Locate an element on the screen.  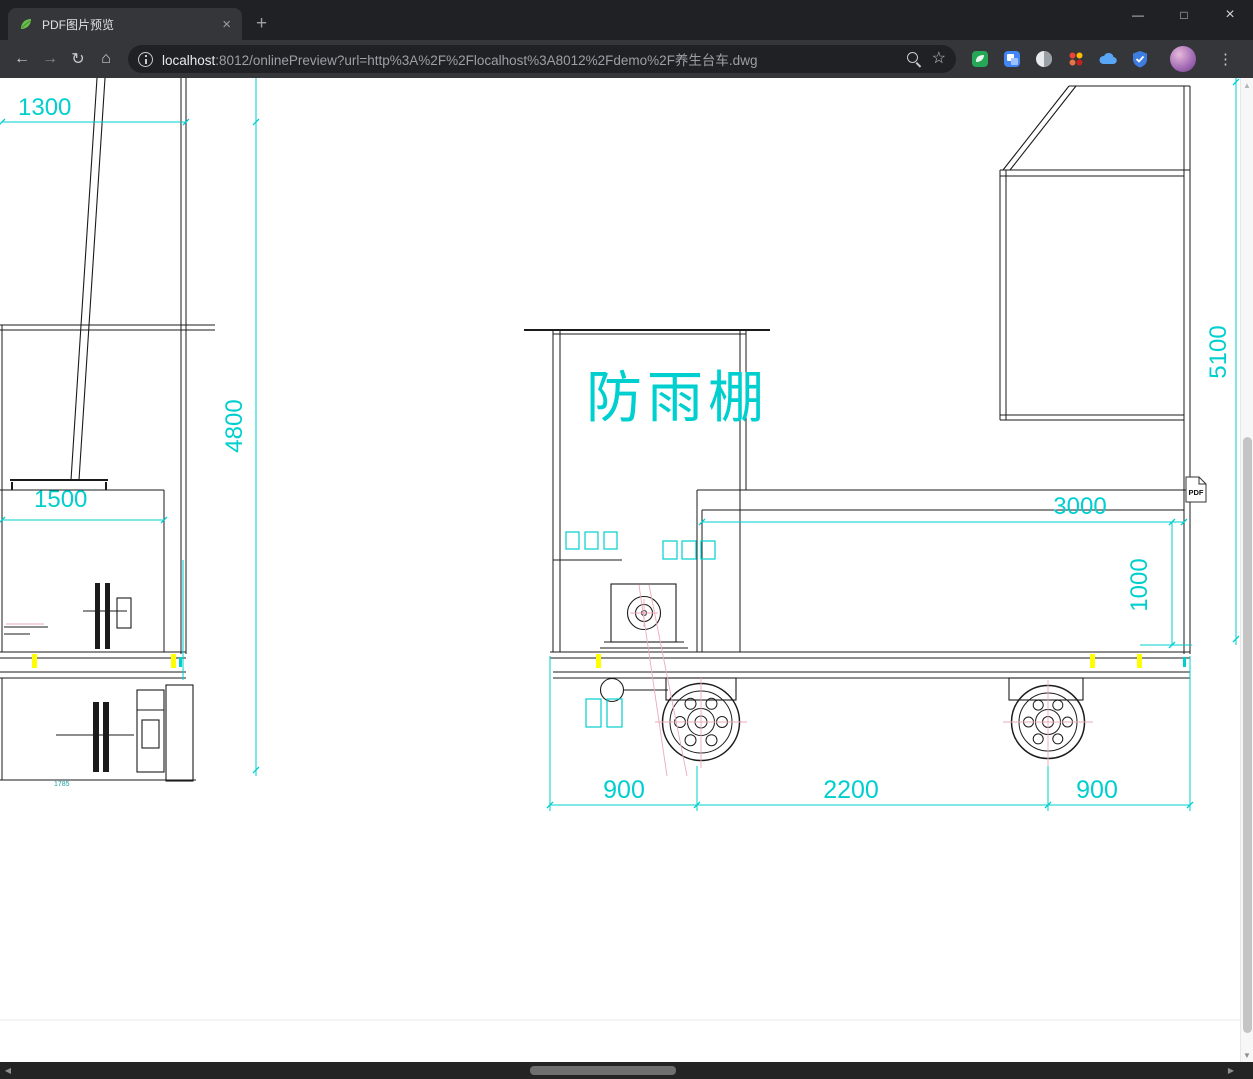
window-controls: — □ × is located at coordinates (1184, 15).